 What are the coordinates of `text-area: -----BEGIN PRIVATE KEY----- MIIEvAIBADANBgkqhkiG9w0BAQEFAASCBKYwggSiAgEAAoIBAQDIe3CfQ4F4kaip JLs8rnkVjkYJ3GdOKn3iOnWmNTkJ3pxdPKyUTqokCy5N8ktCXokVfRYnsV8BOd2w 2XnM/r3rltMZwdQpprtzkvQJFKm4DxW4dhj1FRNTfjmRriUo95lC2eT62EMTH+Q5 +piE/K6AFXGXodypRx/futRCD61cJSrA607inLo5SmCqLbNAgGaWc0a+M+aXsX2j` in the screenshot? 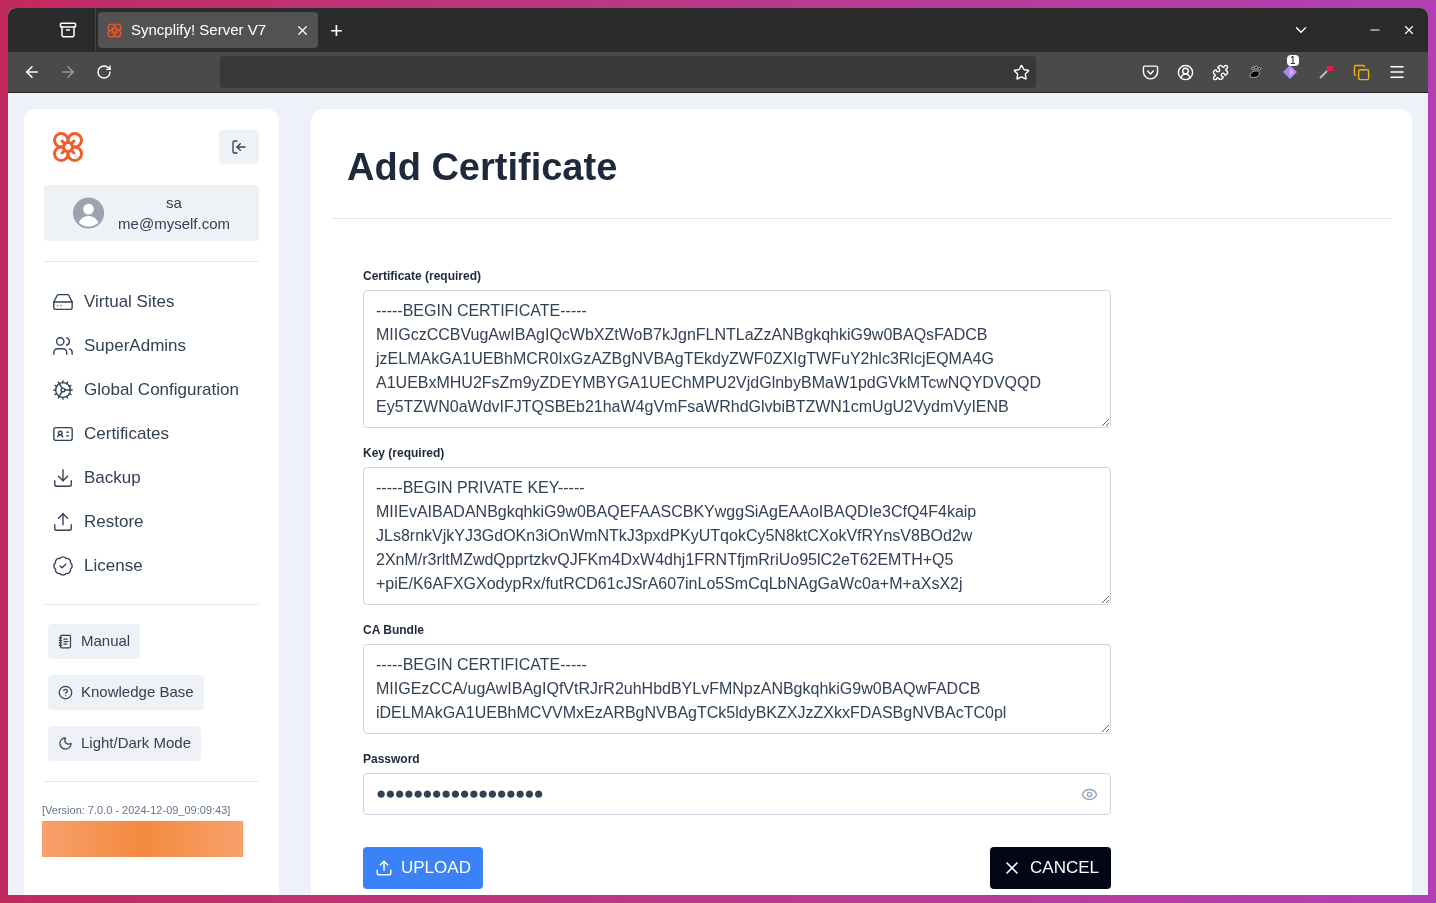 It's located at (737, 536).